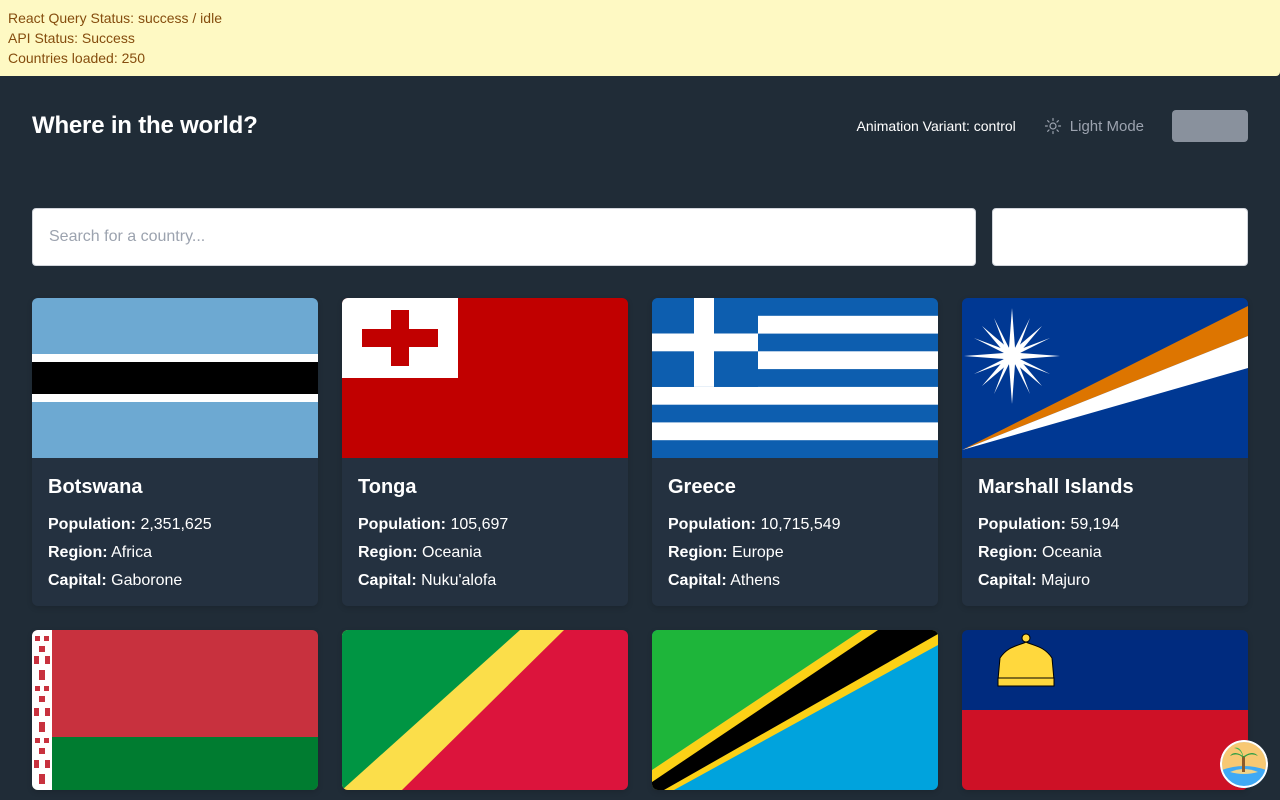 Image resolution: width=1280 pixels, height=800 pixels. Describe the element at coordinates (427, 580) in the screenshot. I see `country-capital: Capital: Nuku'alofa` at that location.